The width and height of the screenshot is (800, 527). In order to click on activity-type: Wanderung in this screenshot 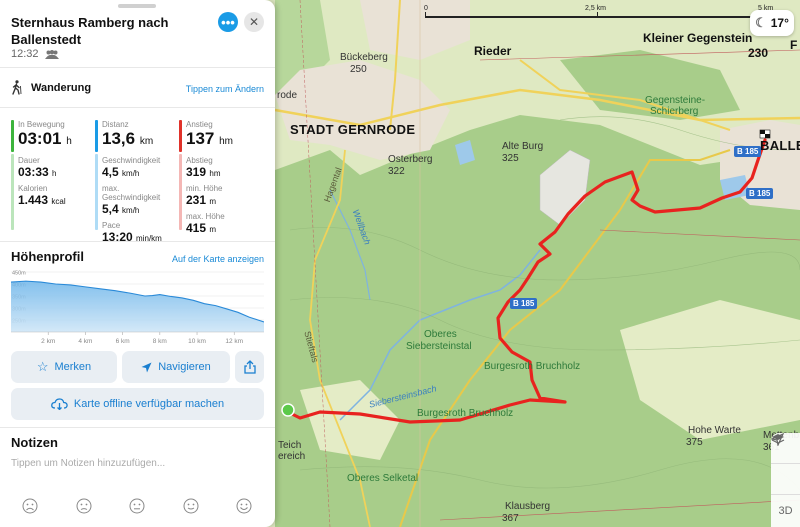, I will do `click(51, 87)`.